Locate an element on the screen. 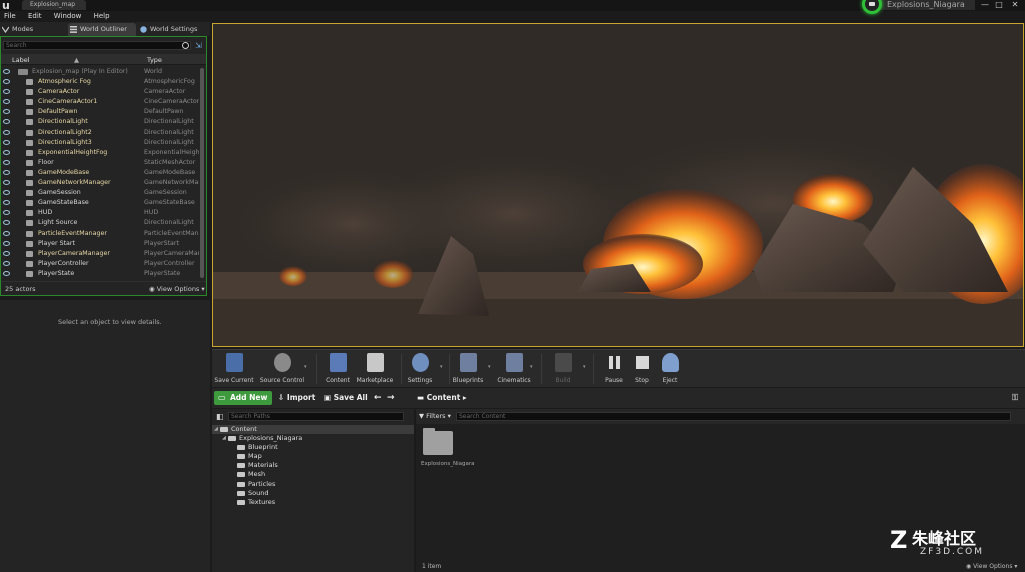 This screenshot has width=1025, height=572. tab-world-outliner: World Outliner is located at coordinates (102, 29).